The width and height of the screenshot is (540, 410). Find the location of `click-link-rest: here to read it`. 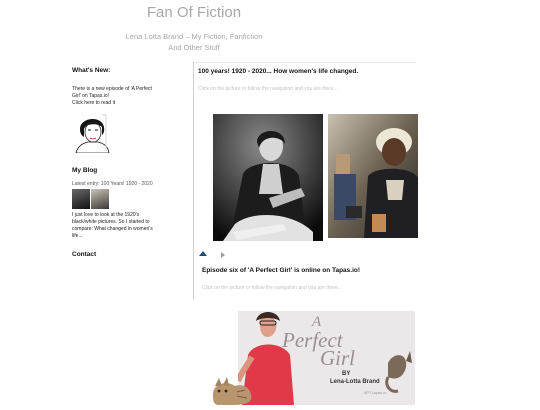

click-link-rest: here to read it is located at coordinates (99, 103).